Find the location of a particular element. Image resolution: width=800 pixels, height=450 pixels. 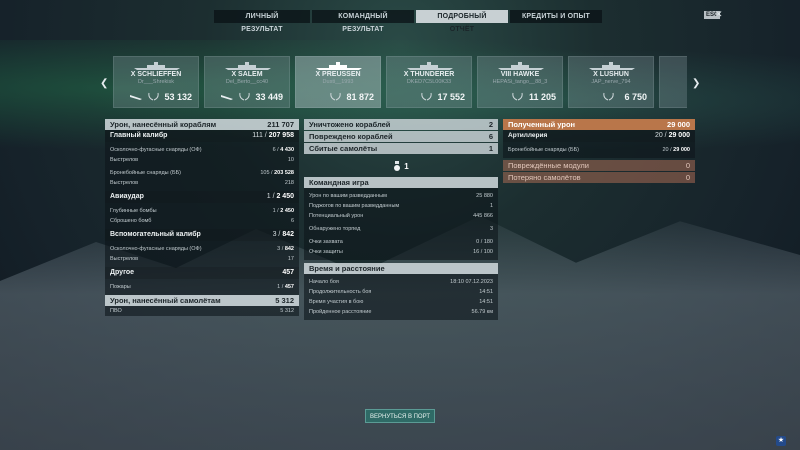

tab-credits-exp: КРЕДИТЫ И ОПЫТ is located at coordinates (556, 16).